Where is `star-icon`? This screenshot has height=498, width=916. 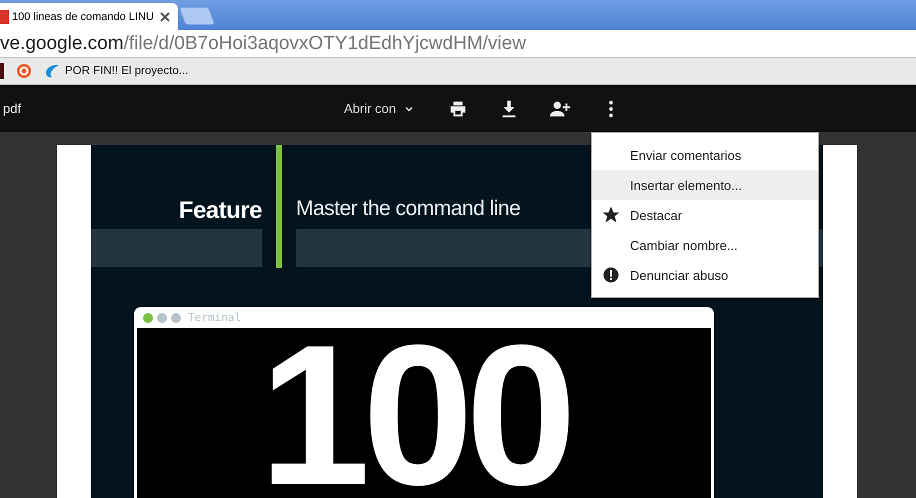 star-icon is located at coordinates (611, 215).